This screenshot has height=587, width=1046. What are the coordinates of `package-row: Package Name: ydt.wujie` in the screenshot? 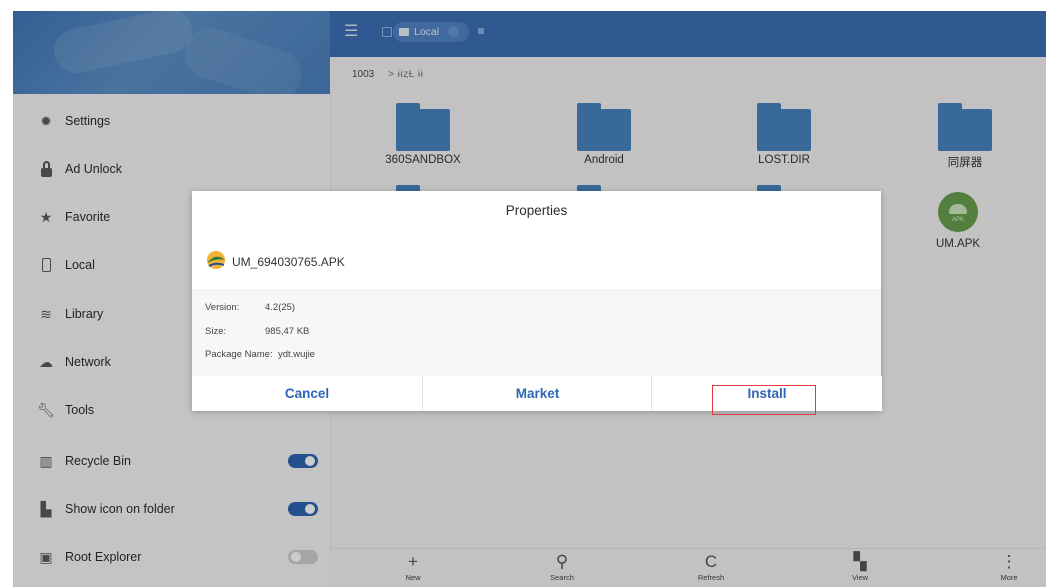 It's located at (260, 354).